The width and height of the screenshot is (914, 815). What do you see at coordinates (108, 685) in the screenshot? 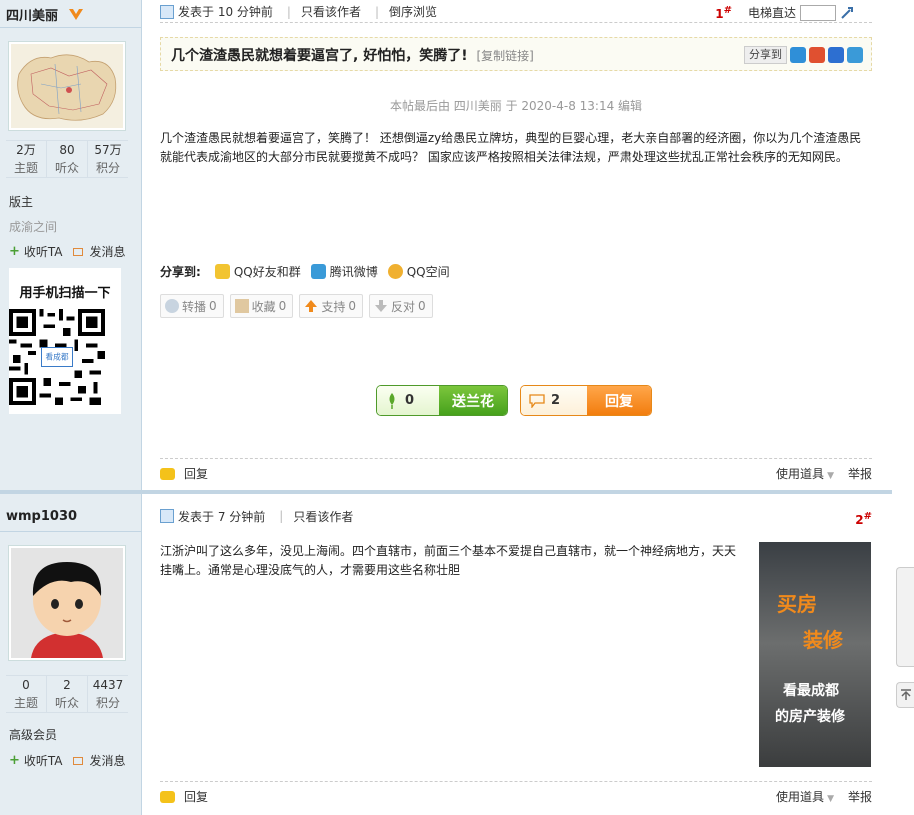
I see `stat-value: 4437` at bounding box center [108, 685].